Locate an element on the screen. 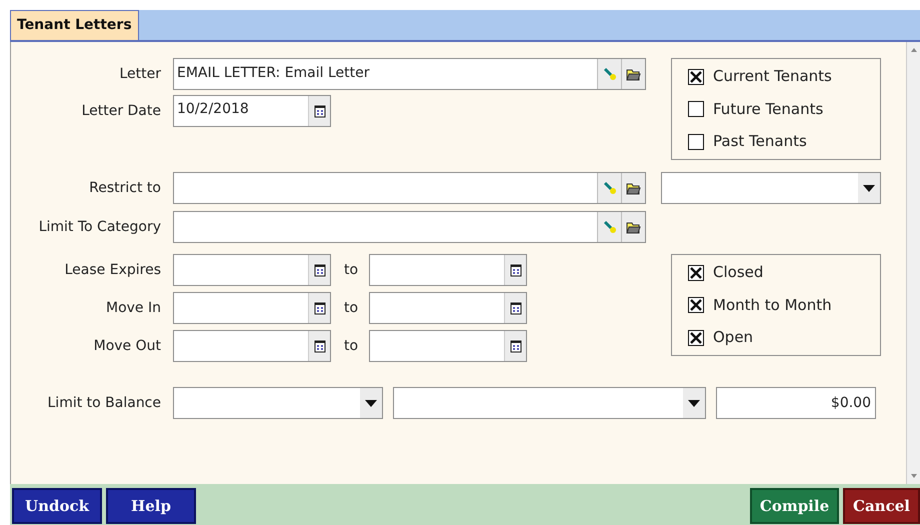 The height and width of the screenshot is (525, 920). checkbox-label: Current Tenants is located at coordinates (772, 76).